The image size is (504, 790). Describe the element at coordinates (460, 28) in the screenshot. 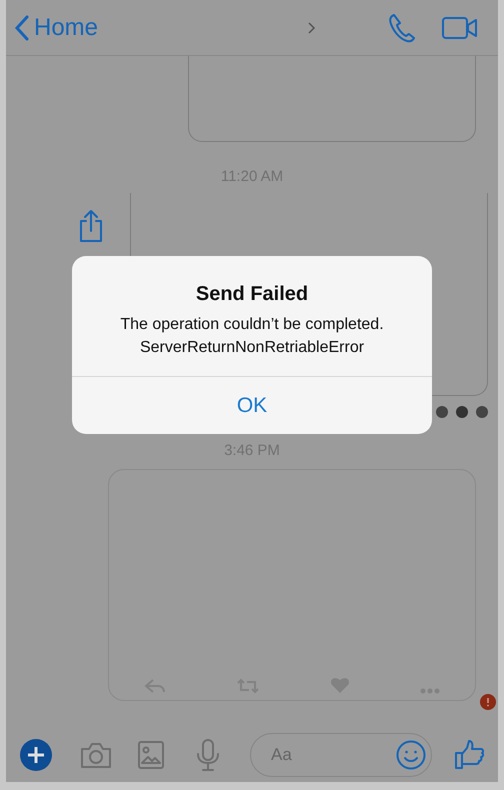

I see `video-call-icon` at that location.